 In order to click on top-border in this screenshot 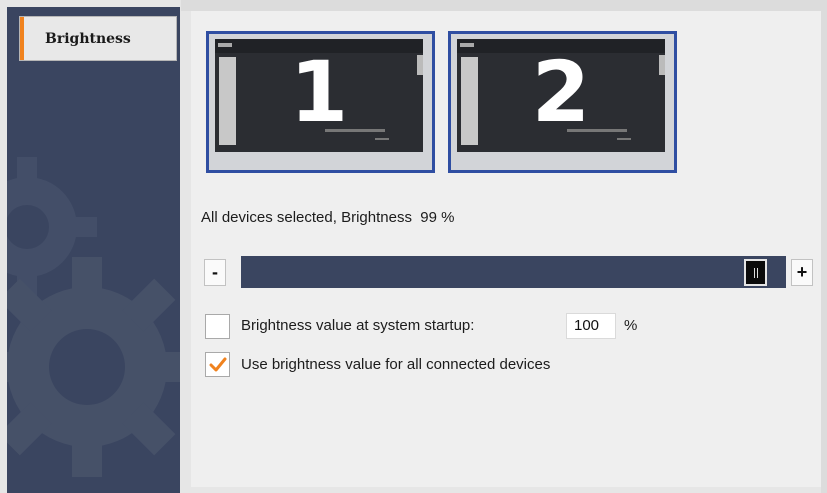, I will do `click(504, 5)`.